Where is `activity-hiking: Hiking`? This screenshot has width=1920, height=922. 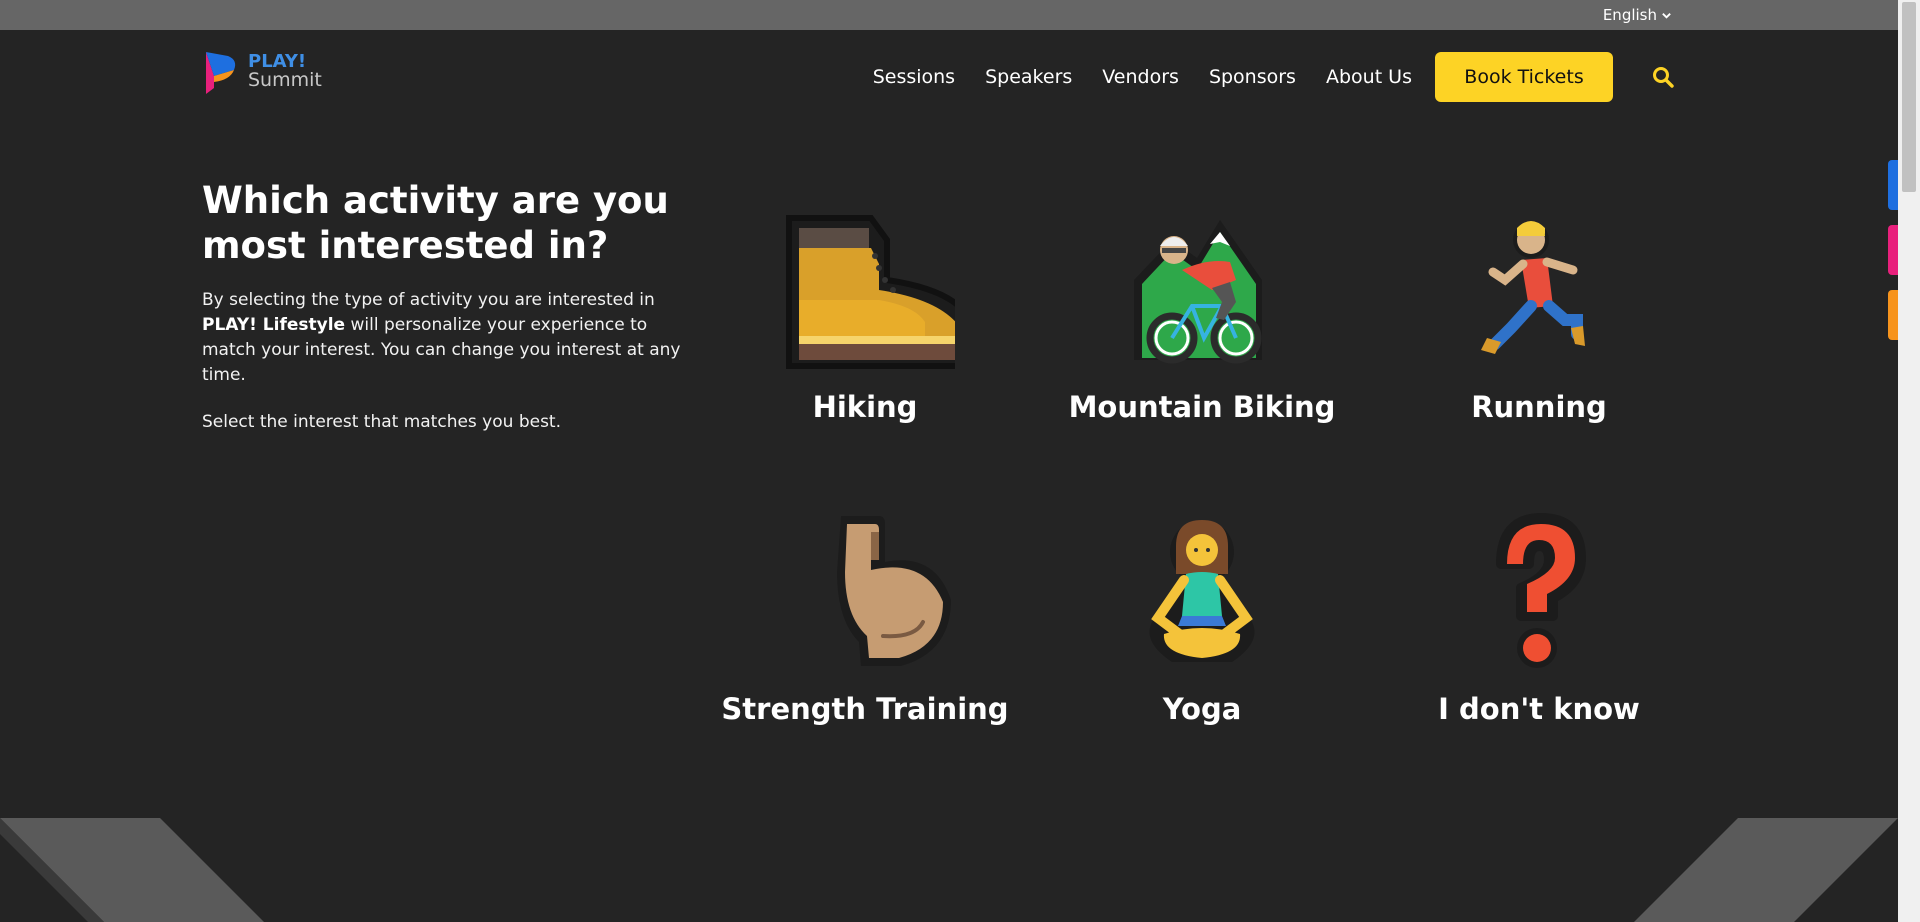
activity-hiking: Hiking is located at coordinates (865, 317).